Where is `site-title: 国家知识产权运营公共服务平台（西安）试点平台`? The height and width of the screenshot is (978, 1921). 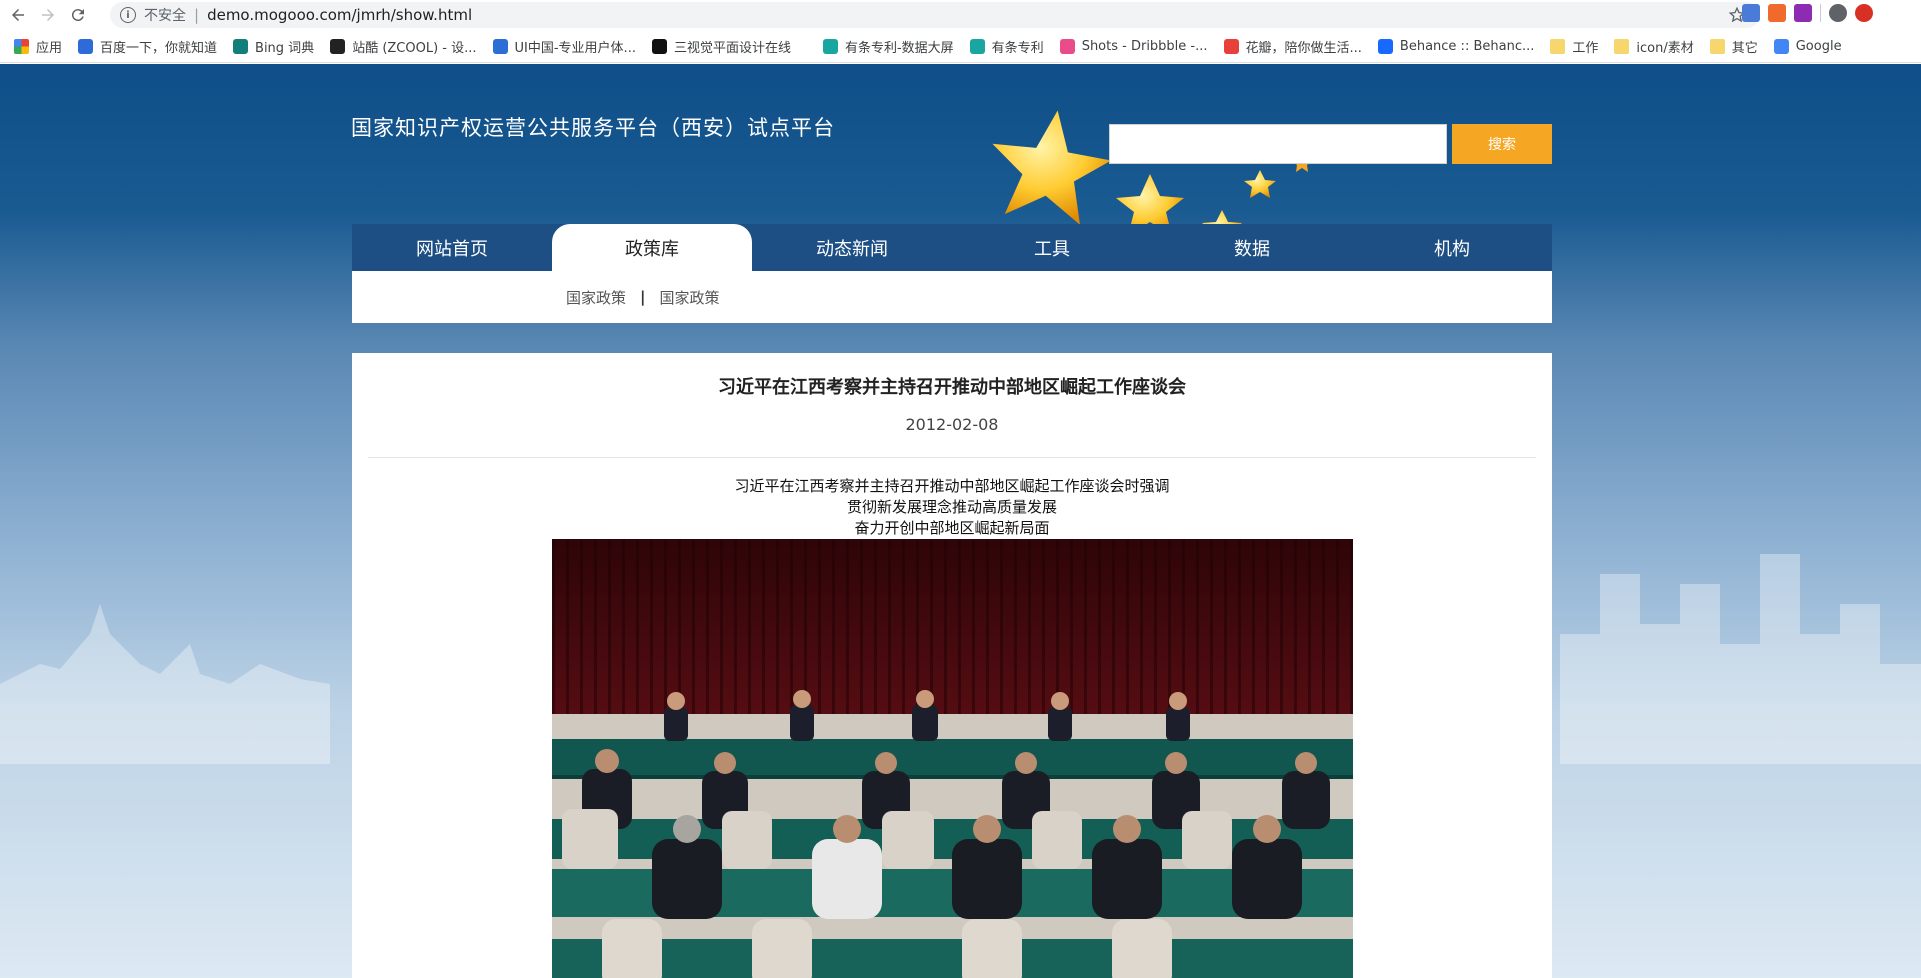 site-title: 国家知识产权运营公共服务平台（西安）试点平台 is located at coordinates (593, 127).